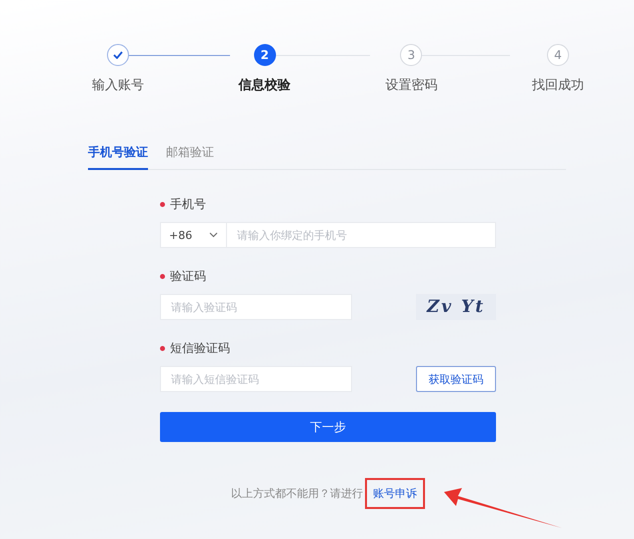  What do you see at coordinates (456, 307) in the screenshot?
I see `captcha-image: Zv Yt` at bounding box center [456, 307].